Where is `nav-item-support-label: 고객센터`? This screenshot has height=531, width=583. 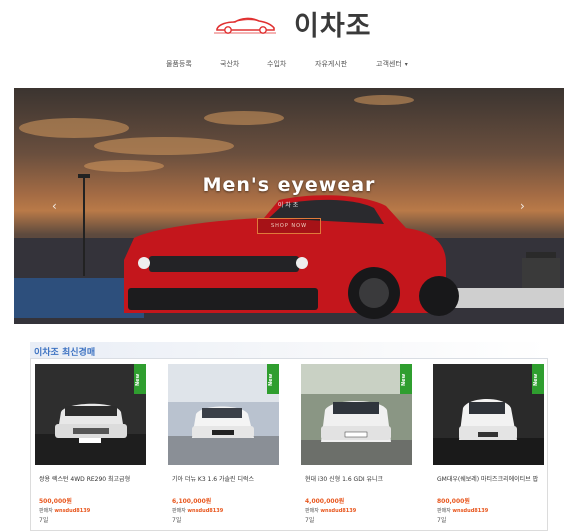 nav-item-support-label: 고객센터 is located at coordinates (389, 64).